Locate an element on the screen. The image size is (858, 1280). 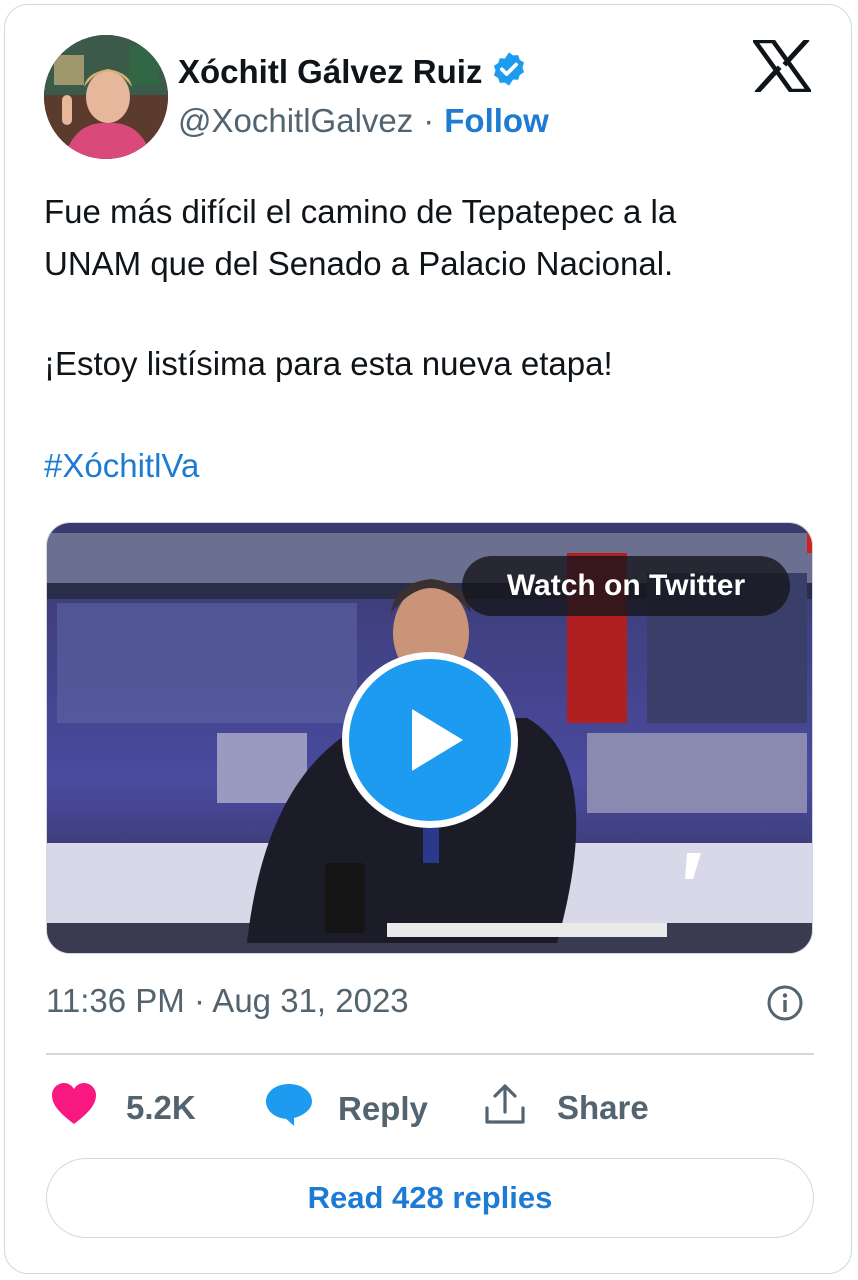
share-action: Share is located at coordinates (566, 1108).